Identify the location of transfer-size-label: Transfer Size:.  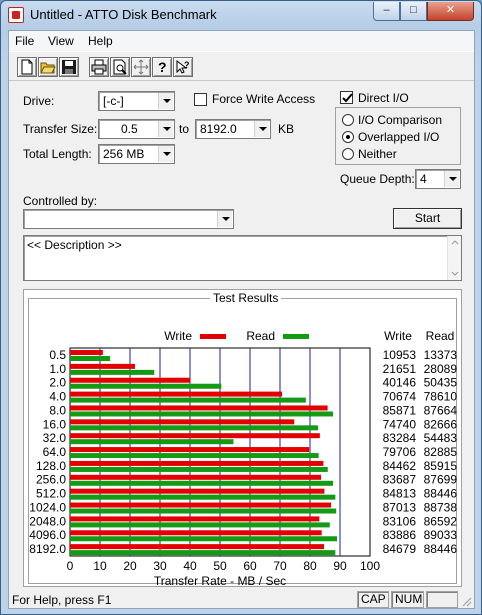
(60, 129).